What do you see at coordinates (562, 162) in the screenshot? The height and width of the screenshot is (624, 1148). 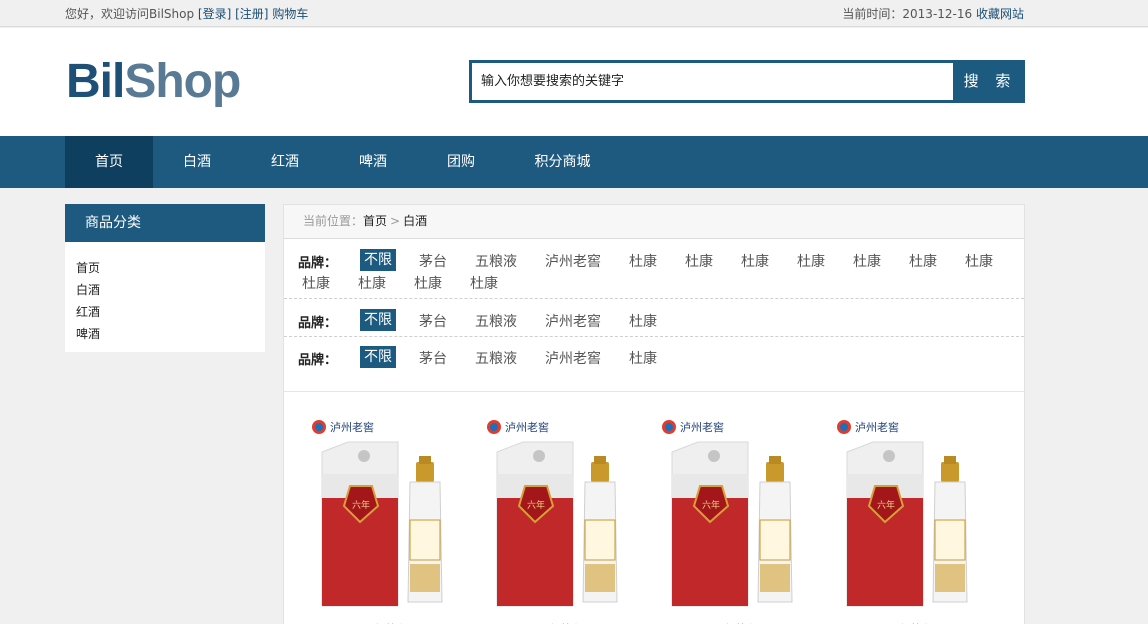 I see `nav-item-points-mall: 积分商城` at bounding box center [562, 162].